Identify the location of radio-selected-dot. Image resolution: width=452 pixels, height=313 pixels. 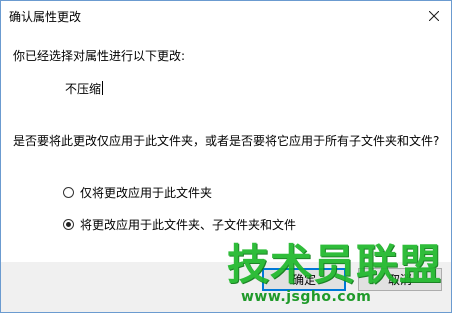
(68, 224).